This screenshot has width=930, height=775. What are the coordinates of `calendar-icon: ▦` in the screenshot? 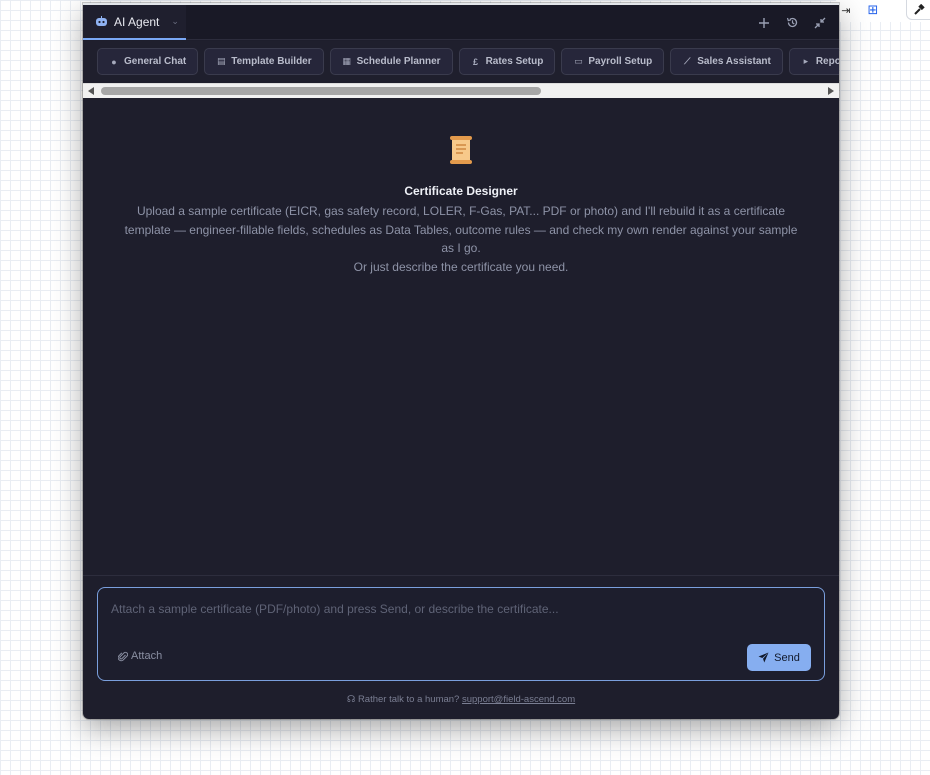 It's located at (346, 61).